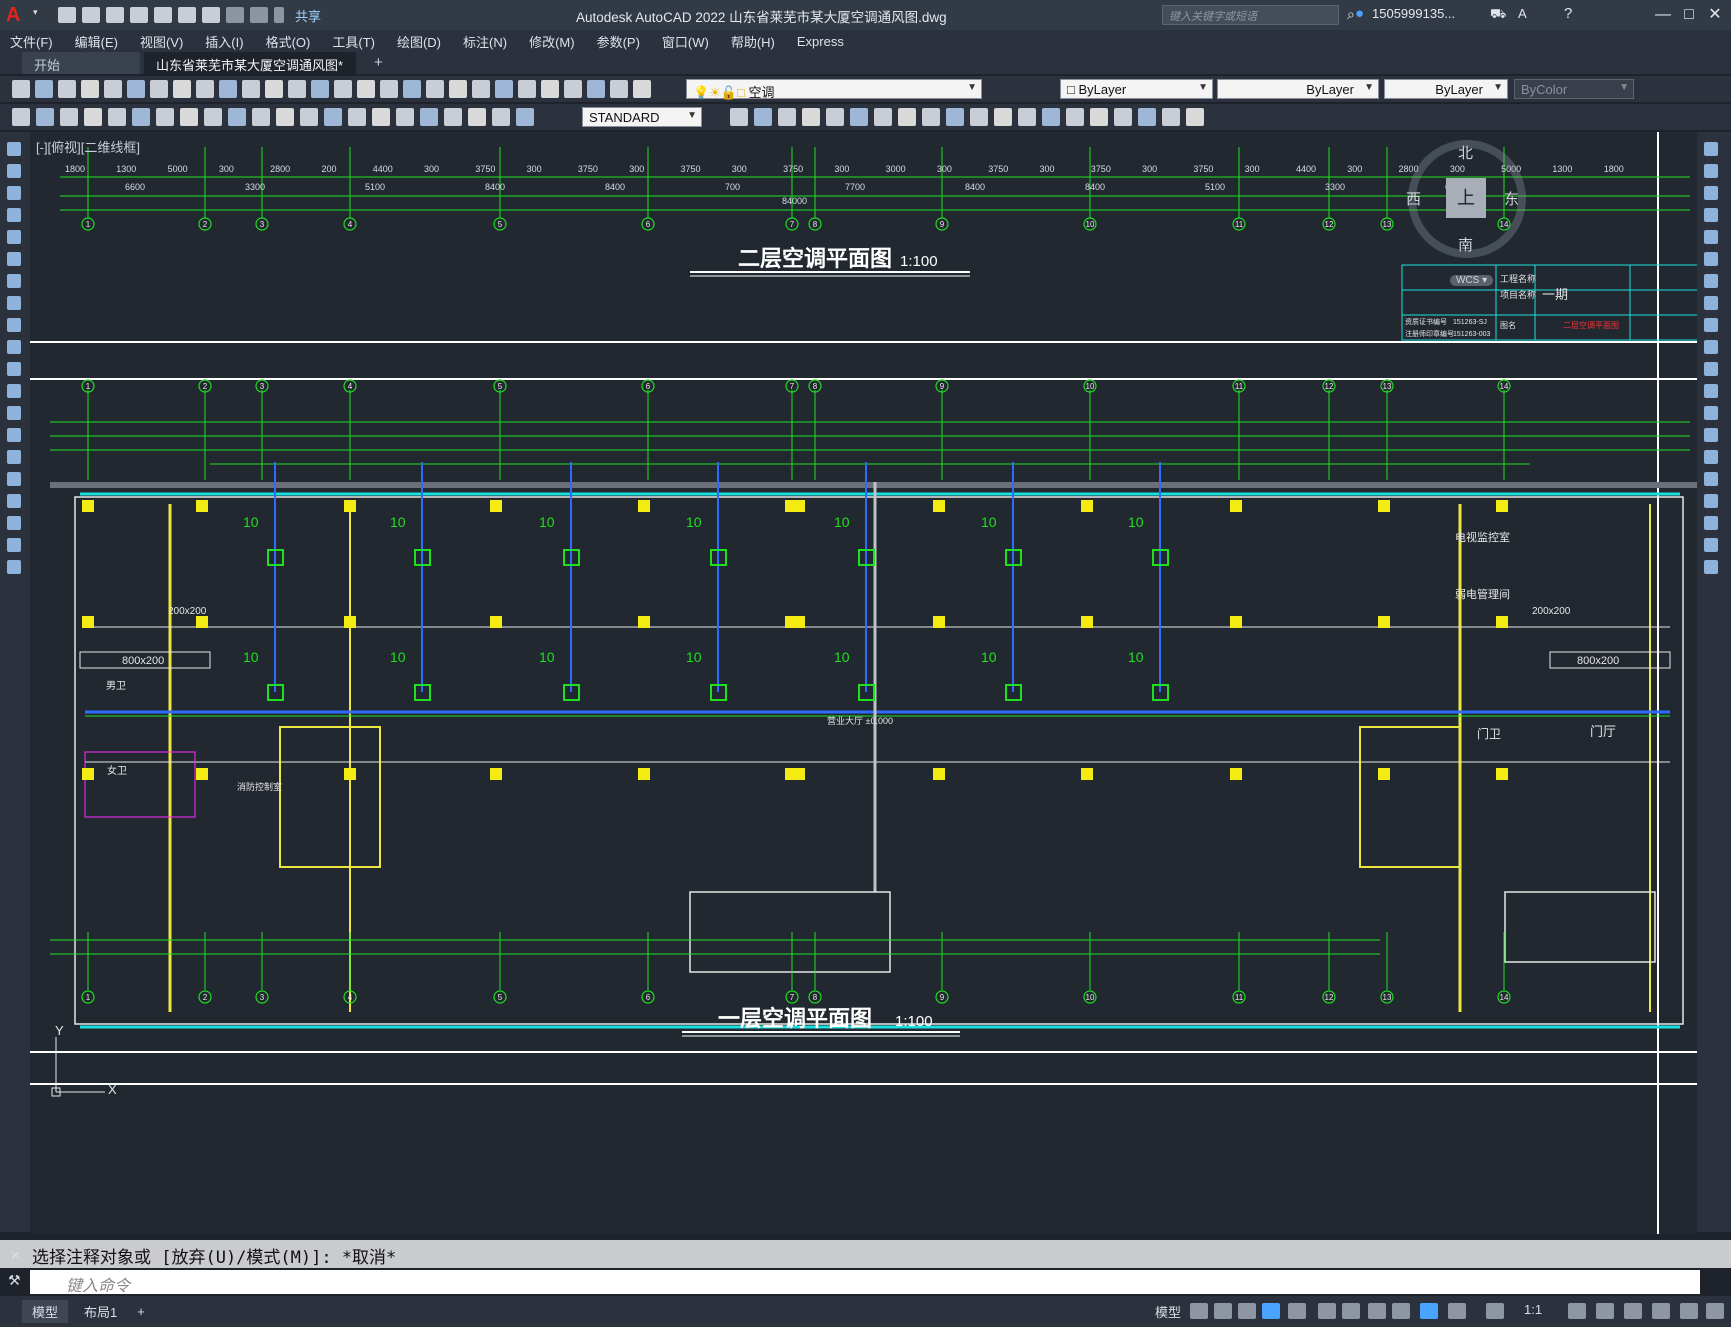 The height and width of the screenshot is (1327, 1731). What do you see at coordinates (259, 15) in the screenshot?
I see `redo-icon` at bounding box center [259, 15].